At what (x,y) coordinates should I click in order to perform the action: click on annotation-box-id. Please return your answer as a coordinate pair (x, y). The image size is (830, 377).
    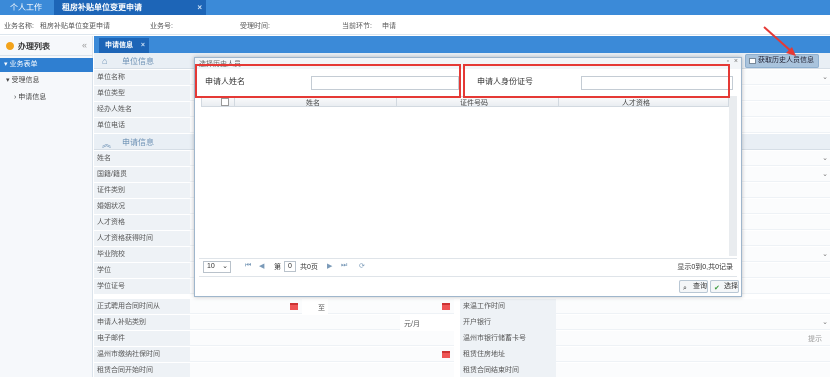
    Looking at the image, I should click on (596, 81).